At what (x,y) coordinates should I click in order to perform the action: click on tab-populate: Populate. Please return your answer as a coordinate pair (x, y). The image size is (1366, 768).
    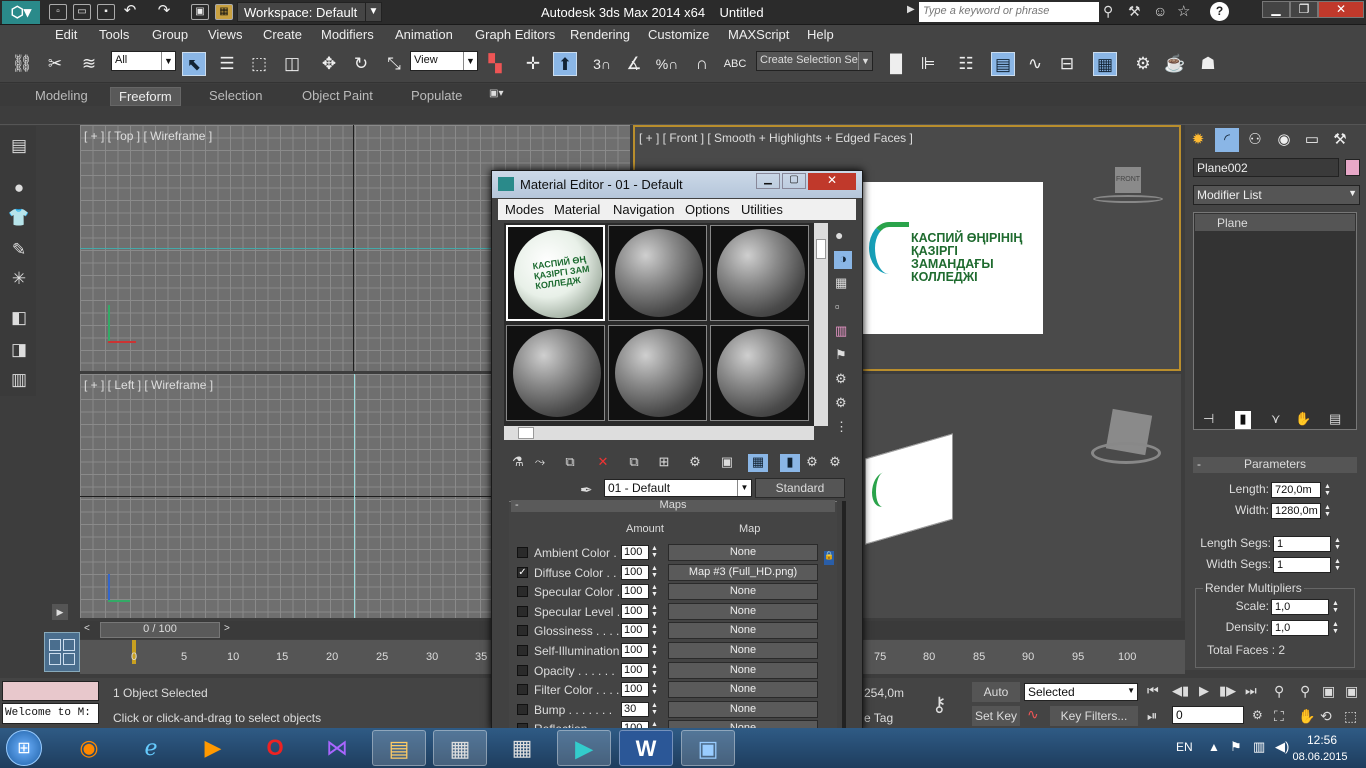
    Looking at the image, I should click on (436, 95).